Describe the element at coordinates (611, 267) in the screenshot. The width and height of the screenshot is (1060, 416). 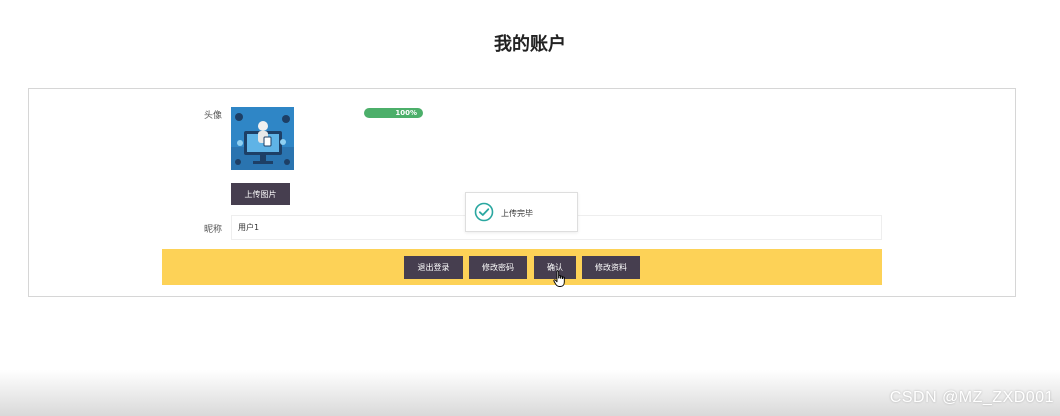
I see `edit-profile-button: 修改资料` at that location.